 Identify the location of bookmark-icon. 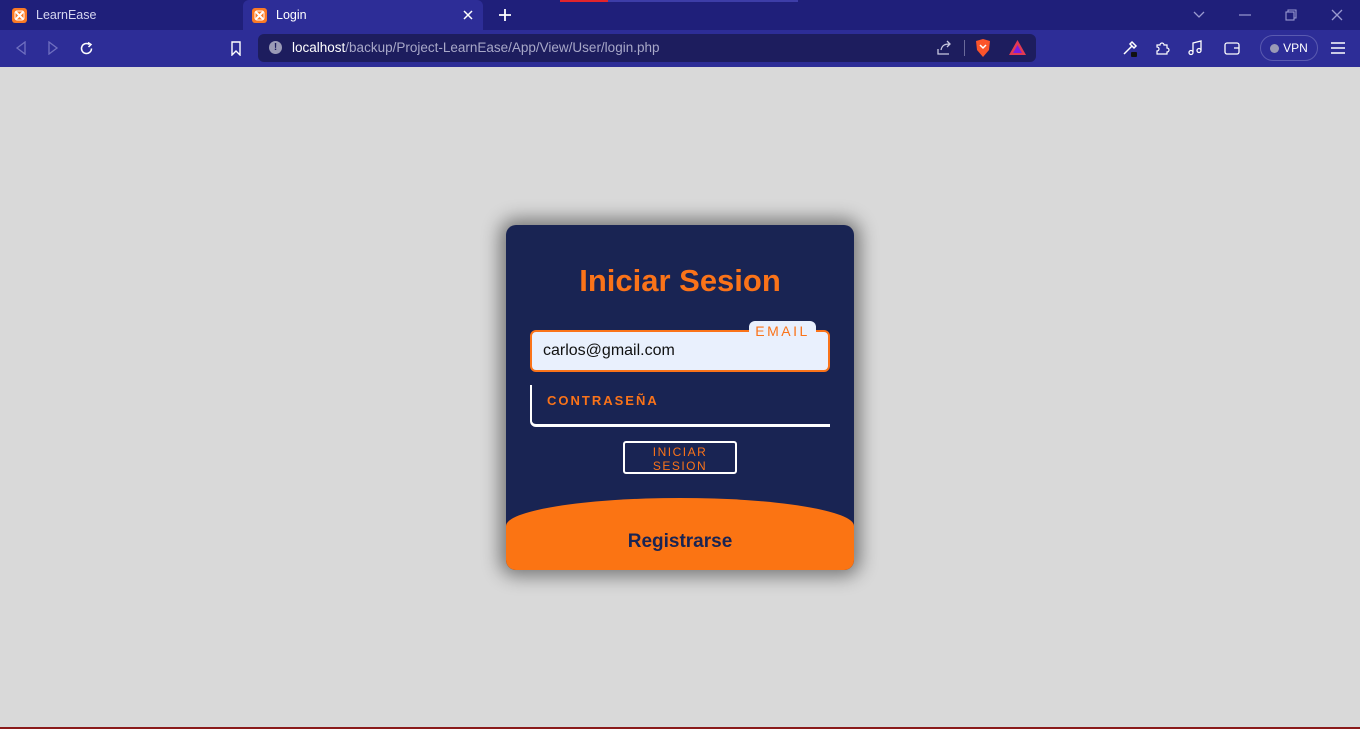
(236, 48).